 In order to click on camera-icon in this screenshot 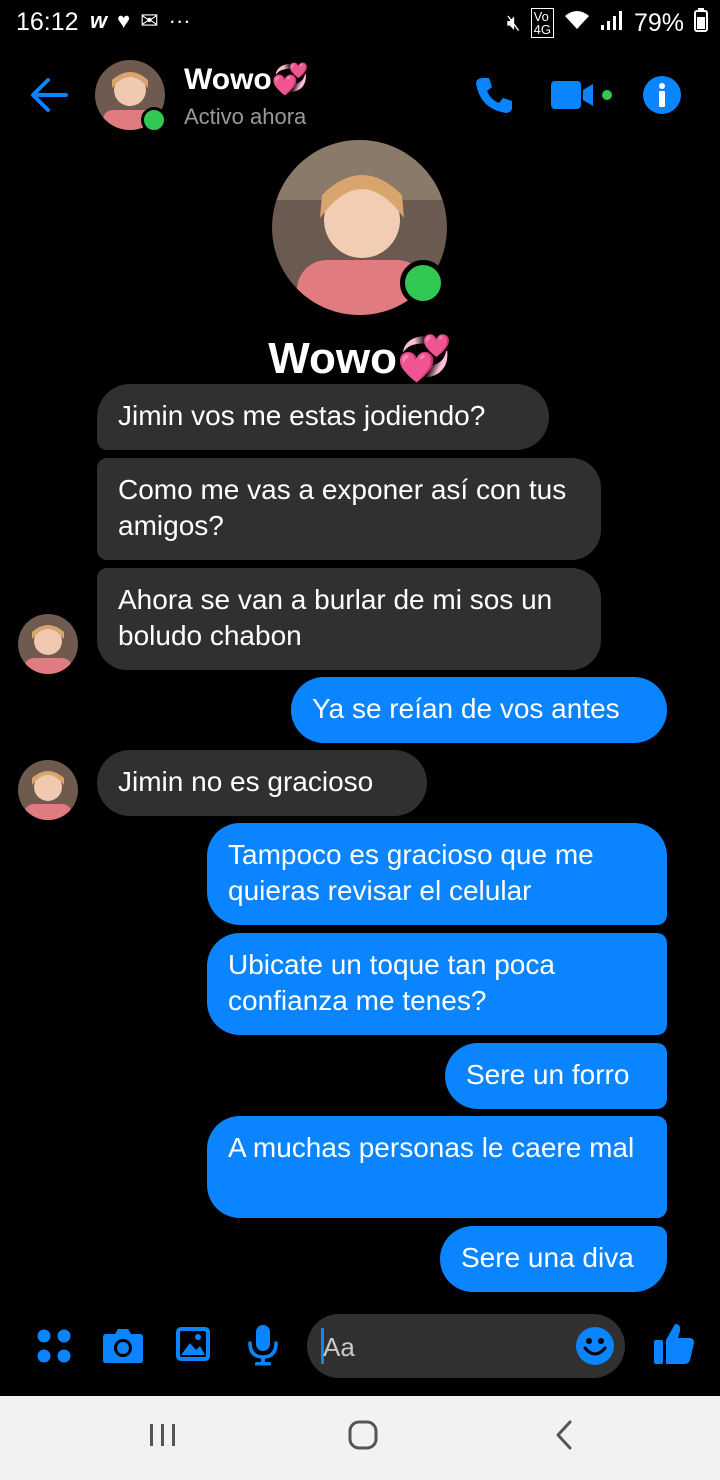, I will do `click(123, 1346)`.